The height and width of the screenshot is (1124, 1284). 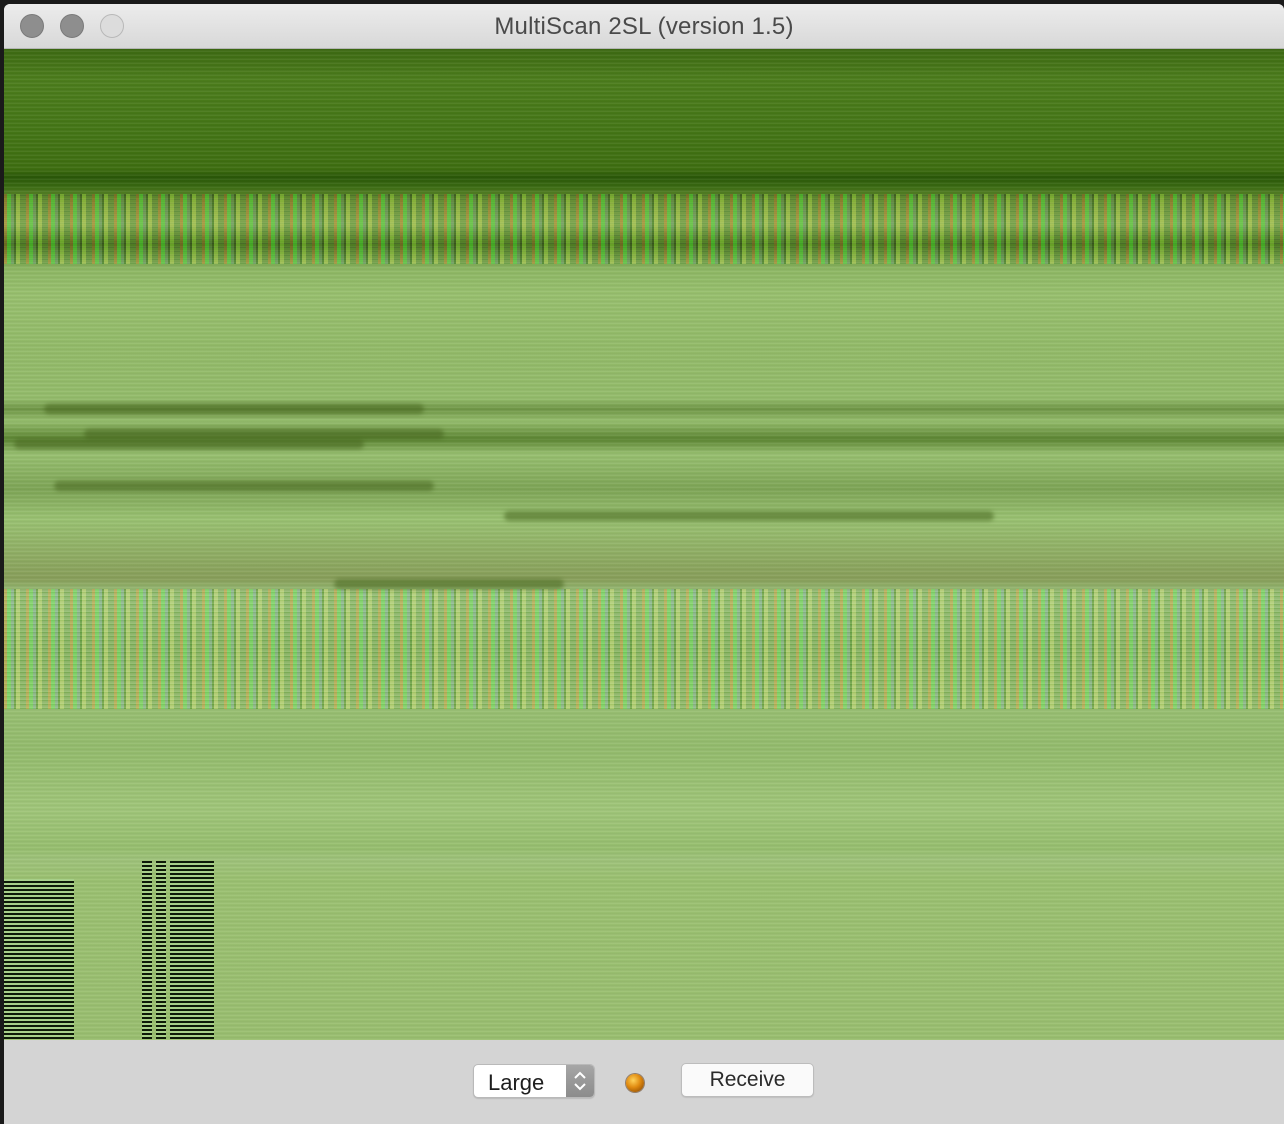 I want to click on receive-button: Receive, so click(x=747, y=1080).